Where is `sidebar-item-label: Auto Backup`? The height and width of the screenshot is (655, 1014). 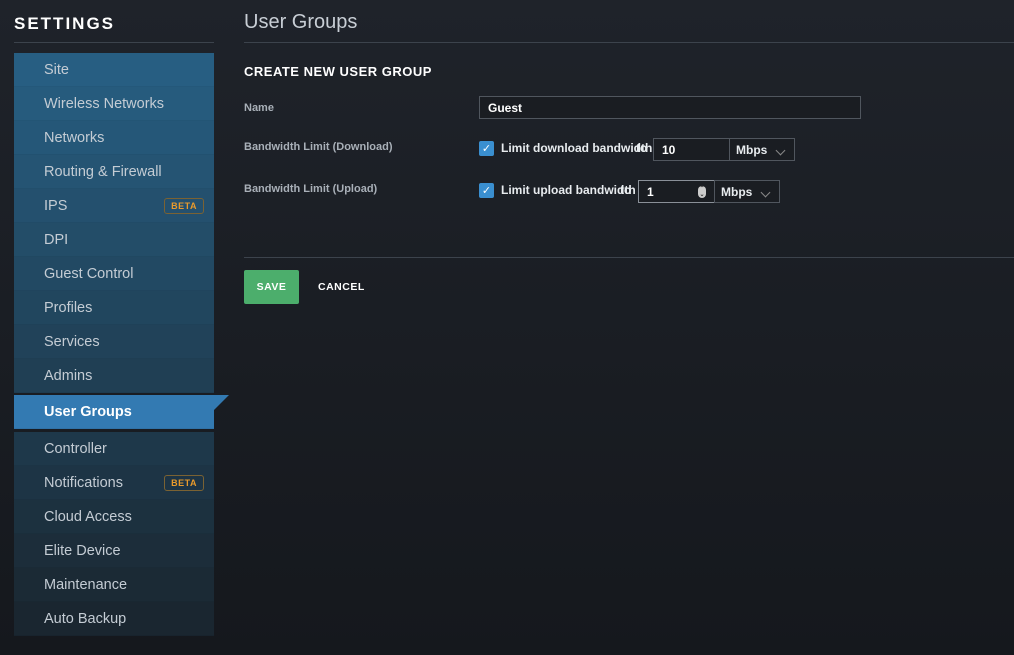
sidebar-item-label: Auto Backup is located at coordinates (85, 618).